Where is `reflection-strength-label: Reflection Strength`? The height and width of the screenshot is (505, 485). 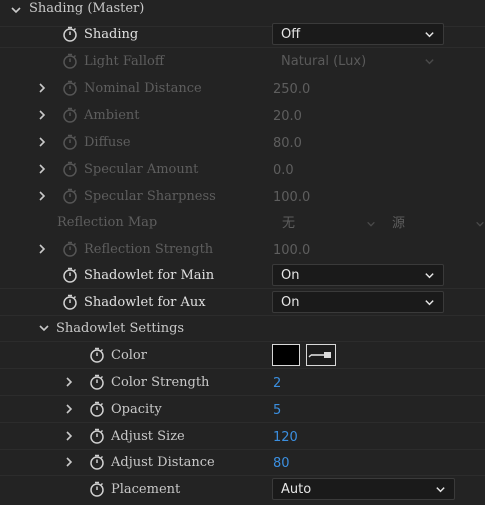 reflection-strength-label: Reflection Strength is located at coordinates (149, 249).